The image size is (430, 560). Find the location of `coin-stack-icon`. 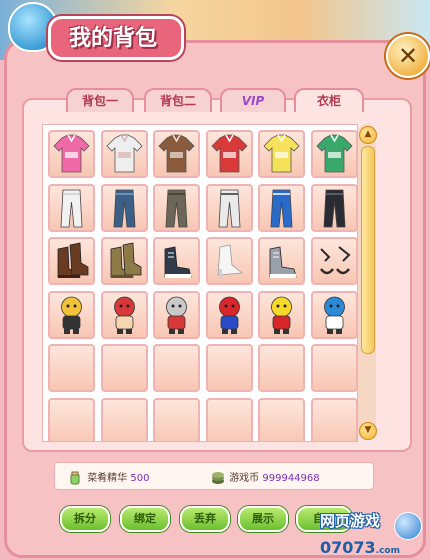

coin-stack-icon is located at coordinates (217, 478).